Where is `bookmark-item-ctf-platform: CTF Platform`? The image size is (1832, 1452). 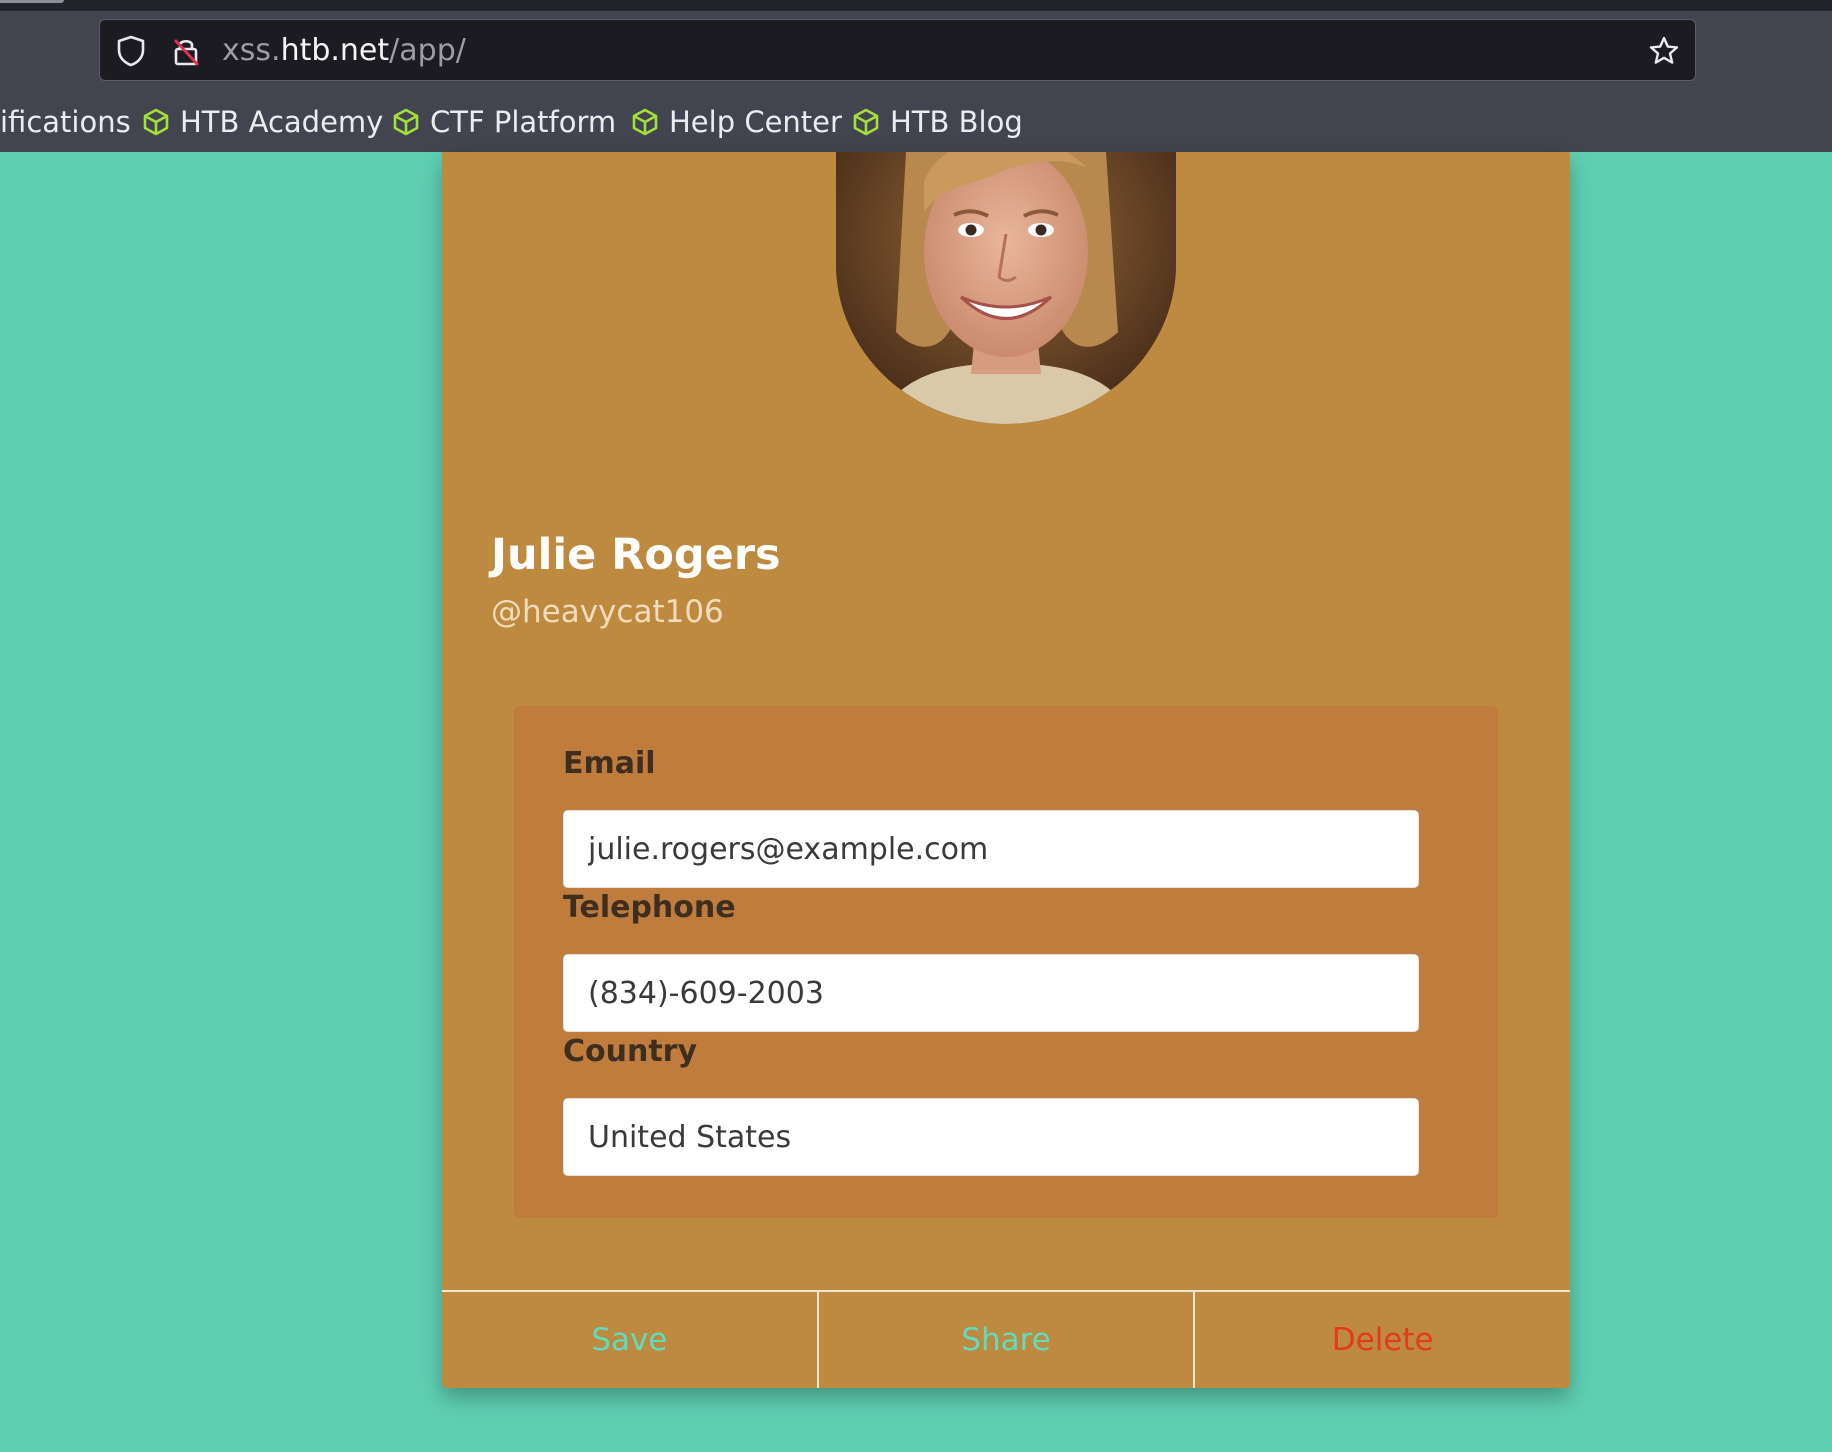
bookmark-item-ctf-platform: CTF Platform is located at coordinates (503, 122).